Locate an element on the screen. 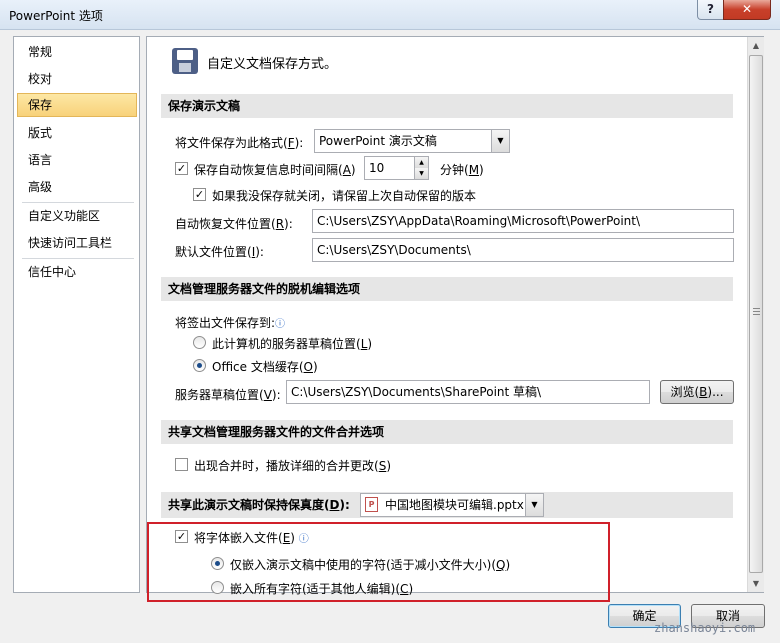  grip-icon is located at coordinates (756, 311).